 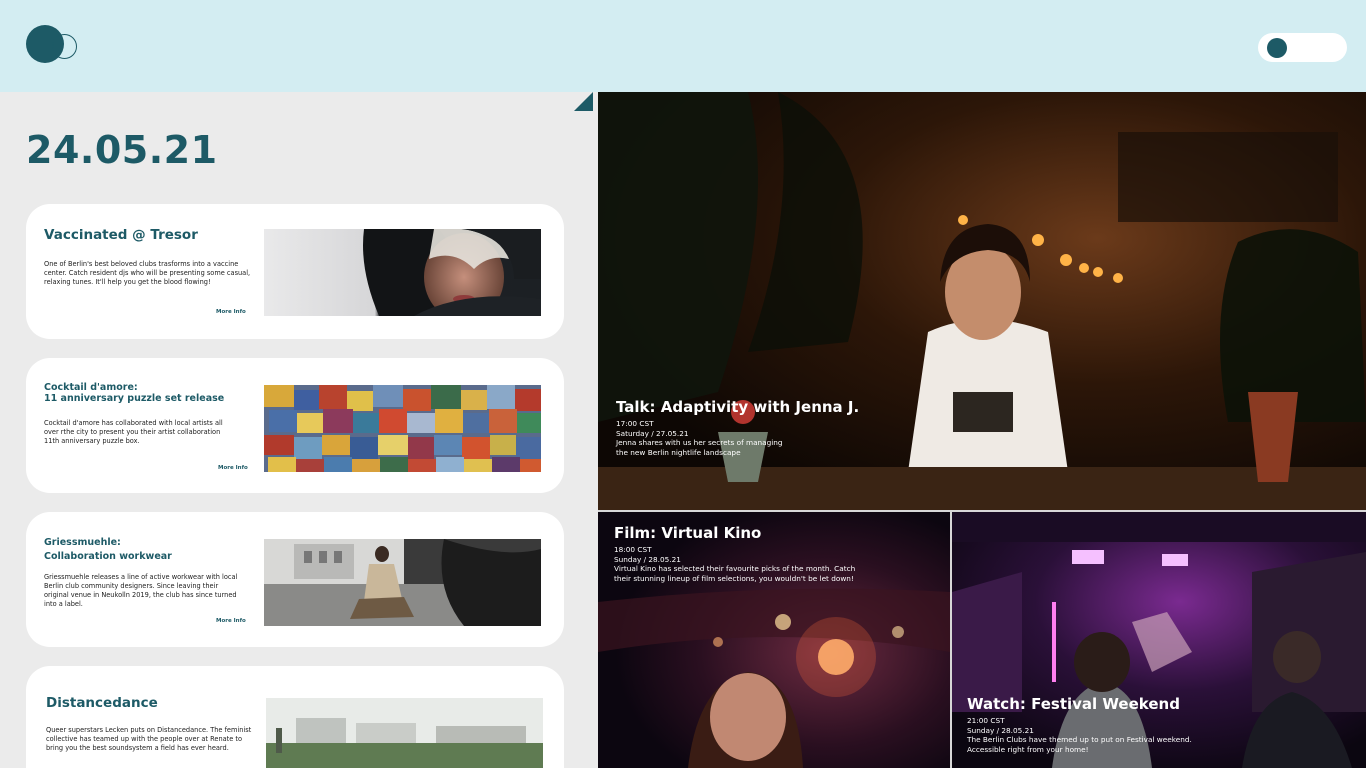 I want to click on event-title: Vaccinated @ Tresor, so click(x=121, y=235).